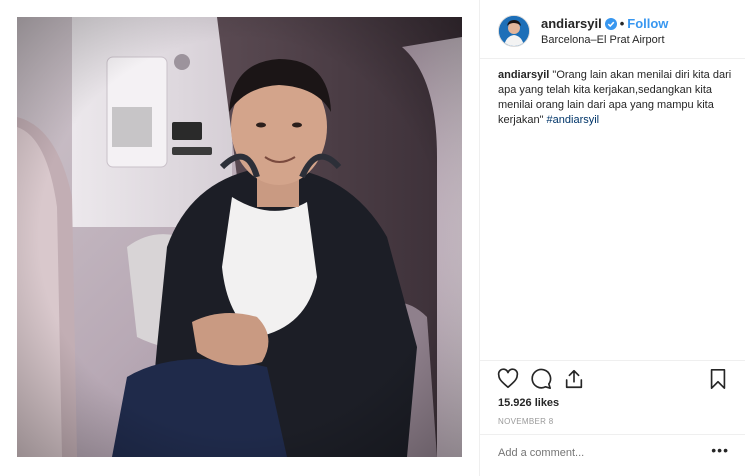 The height and width of the screenshot is (476, 745). I want to click on more-options-icon: •••, so click(720, 450).